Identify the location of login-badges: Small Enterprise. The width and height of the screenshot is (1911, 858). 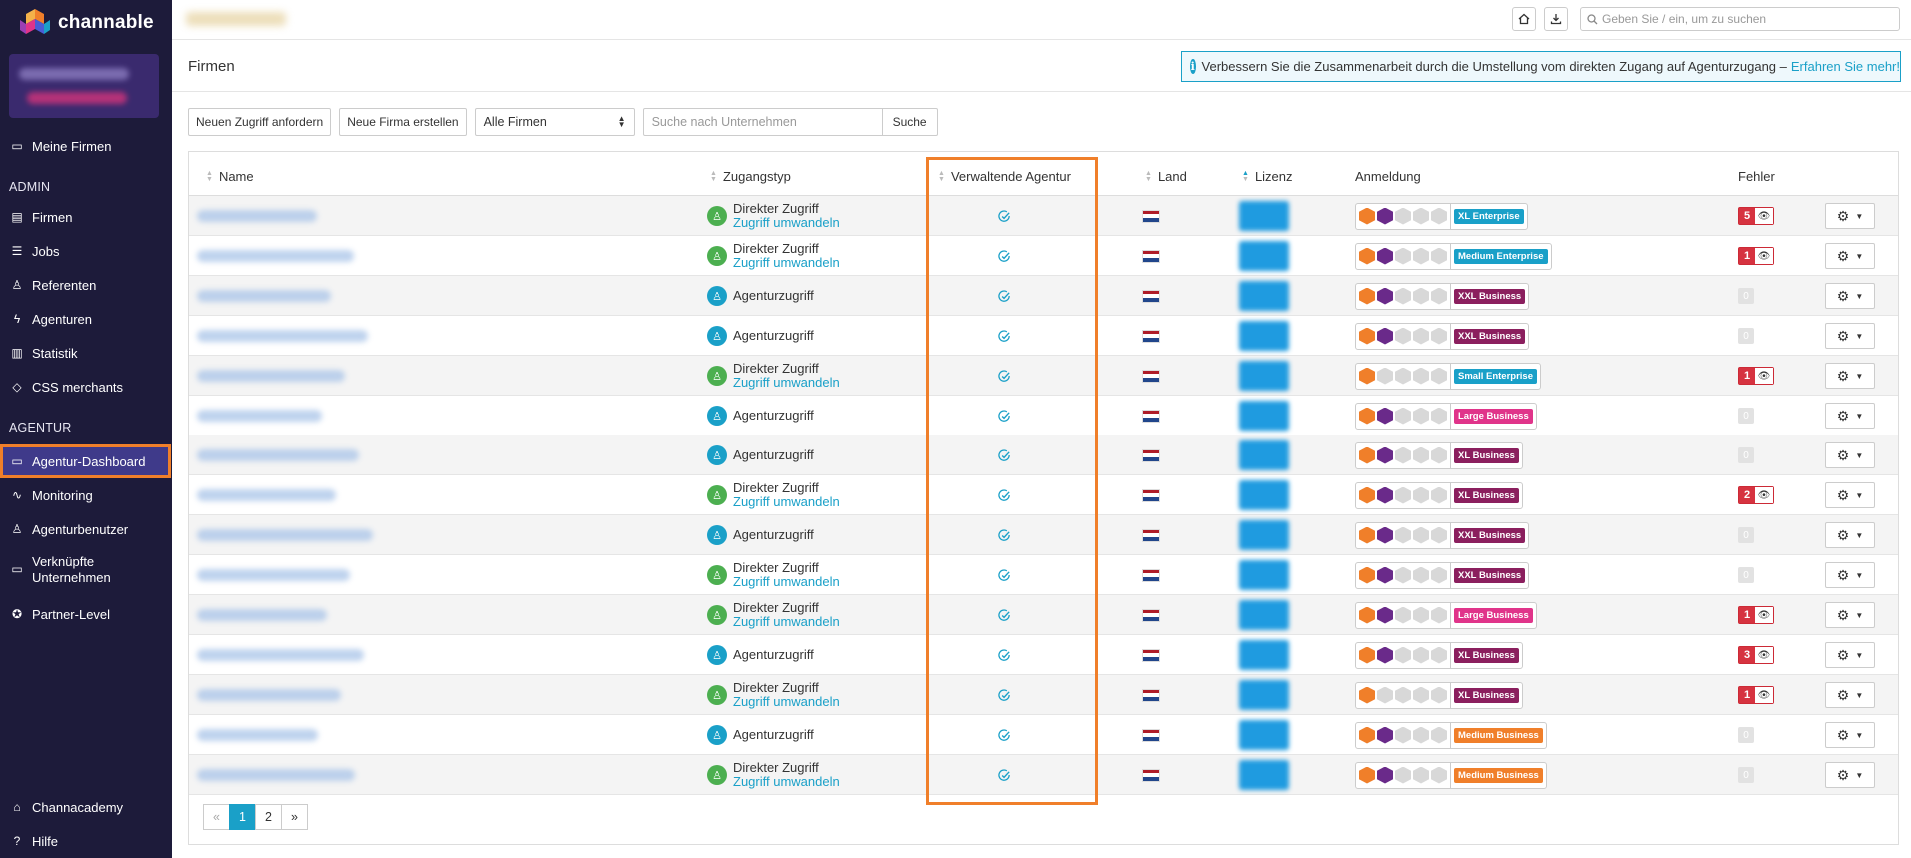
(1448, 376).